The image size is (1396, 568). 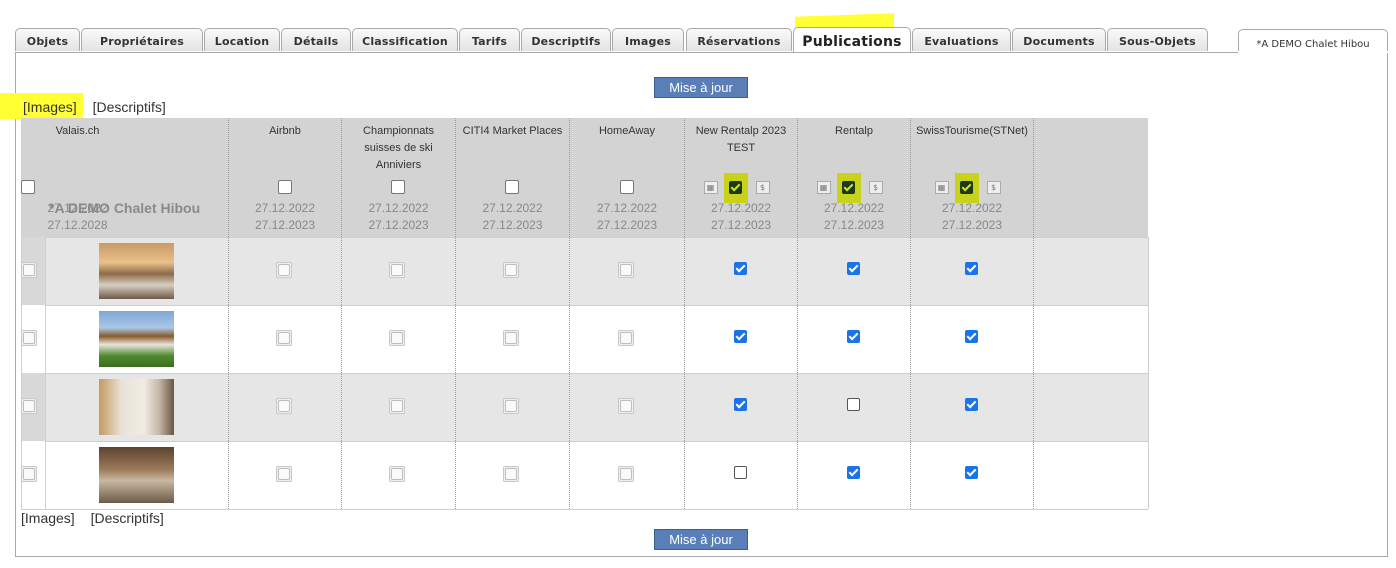 I want to click on channel-name: TEST, so click(x=741, y=148).